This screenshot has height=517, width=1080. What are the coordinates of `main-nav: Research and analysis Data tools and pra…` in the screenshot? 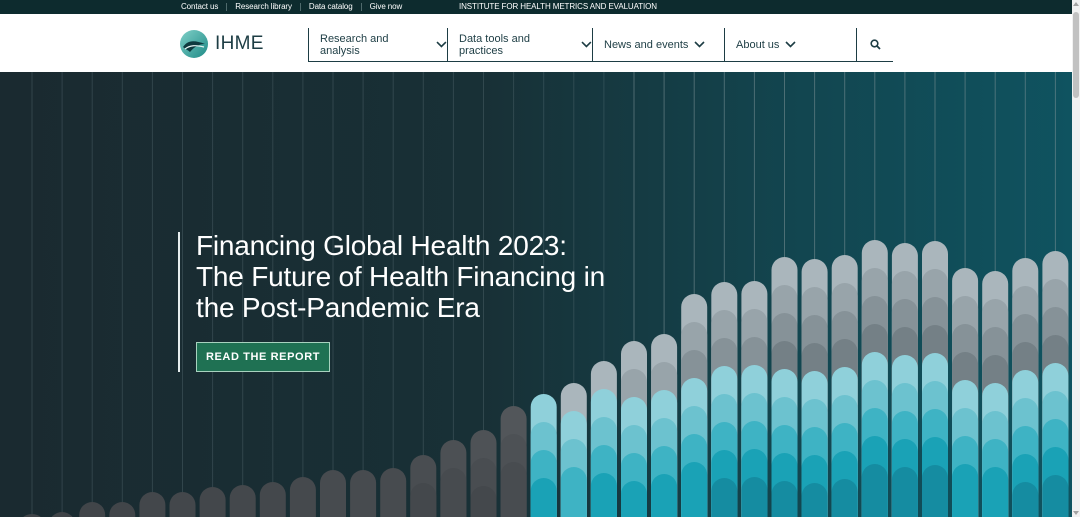 It's located at (600, 45).